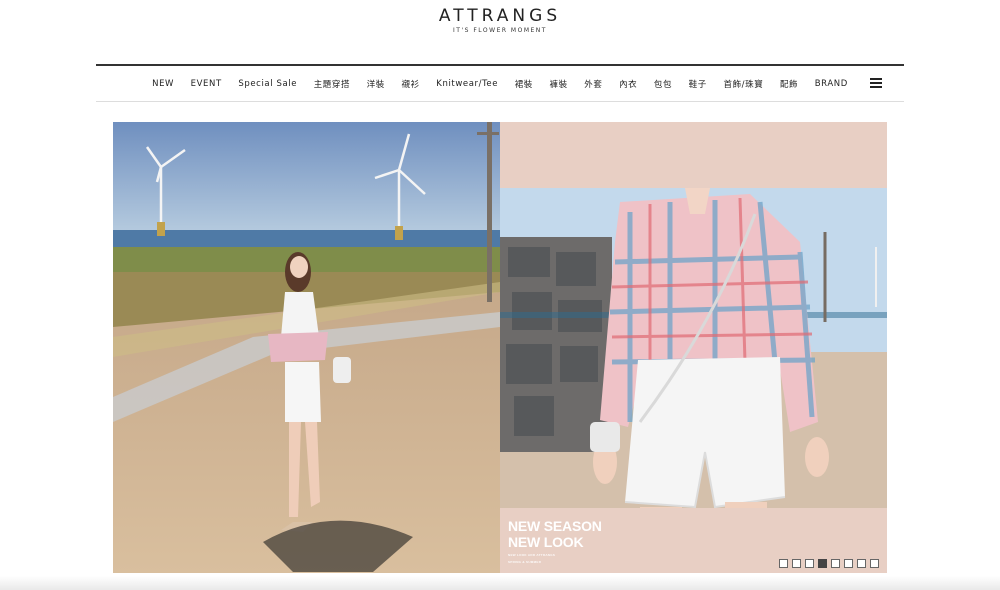  What do you see at coordinates (267, 84) in the screenshot?
I see `nav-item-special-sale: Special Sale` at bounding box center [267, 84].